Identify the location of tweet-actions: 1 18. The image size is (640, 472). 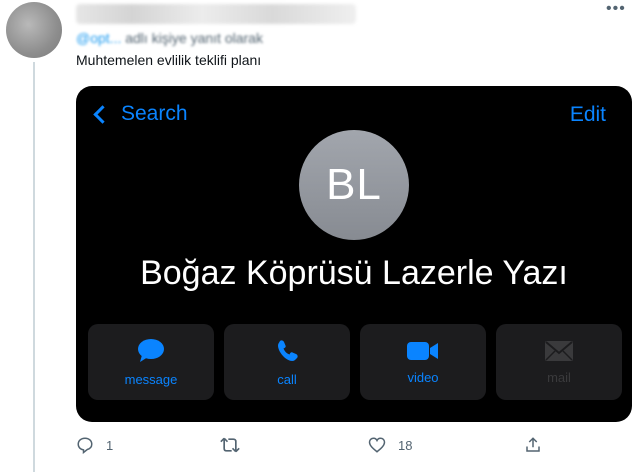
(326, 448).